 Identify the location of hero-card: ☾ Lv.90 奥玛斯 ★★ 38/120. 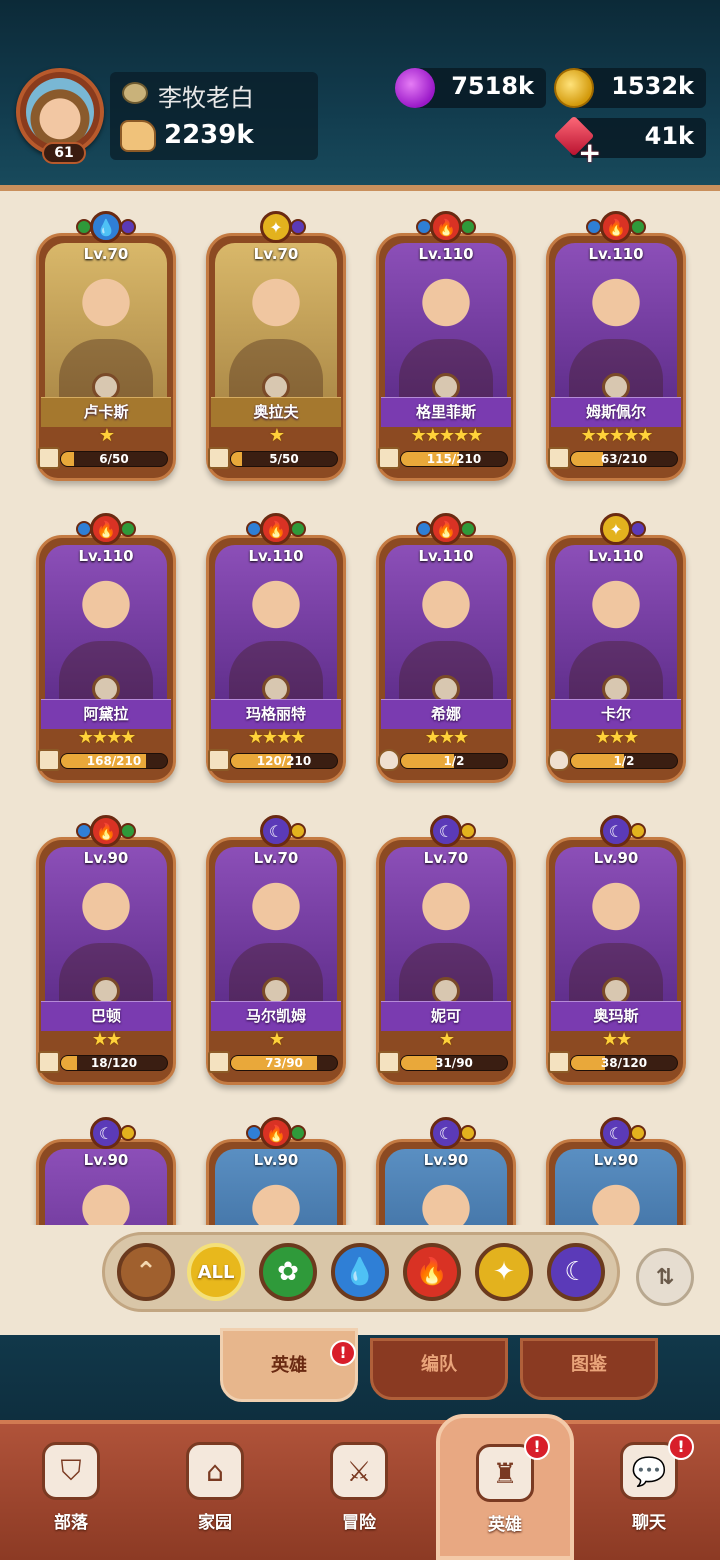
(616, 950).